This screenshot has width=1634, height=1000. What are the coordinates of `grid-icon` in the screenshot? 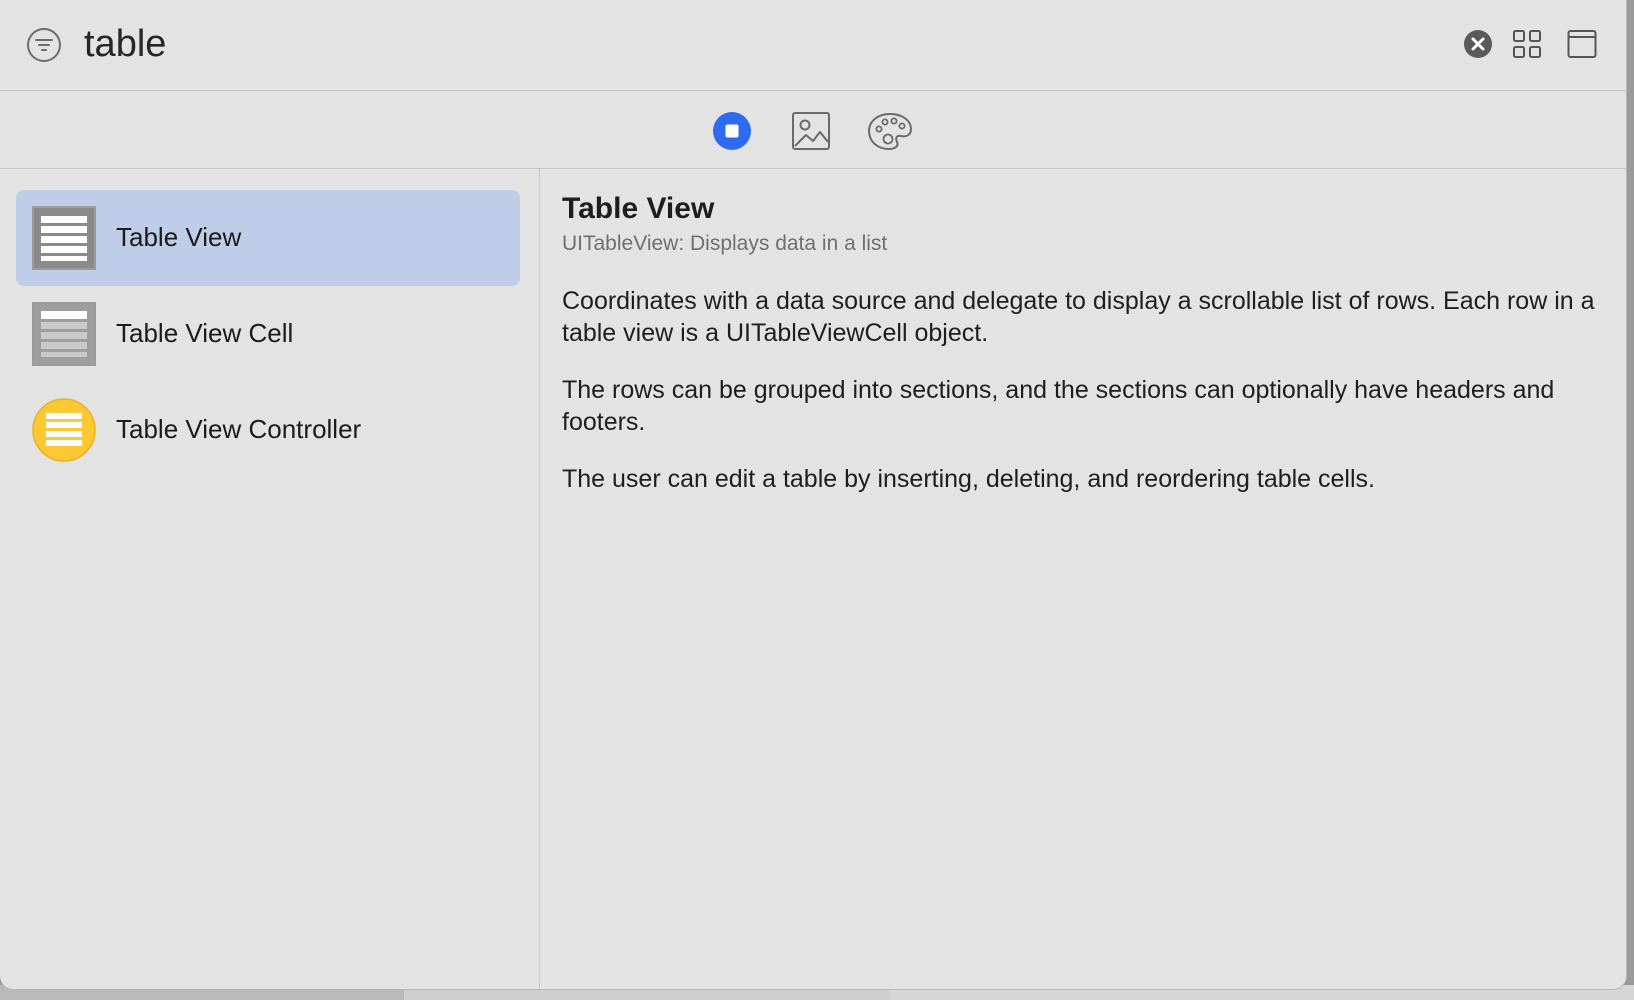 It's located at (1527, 44).